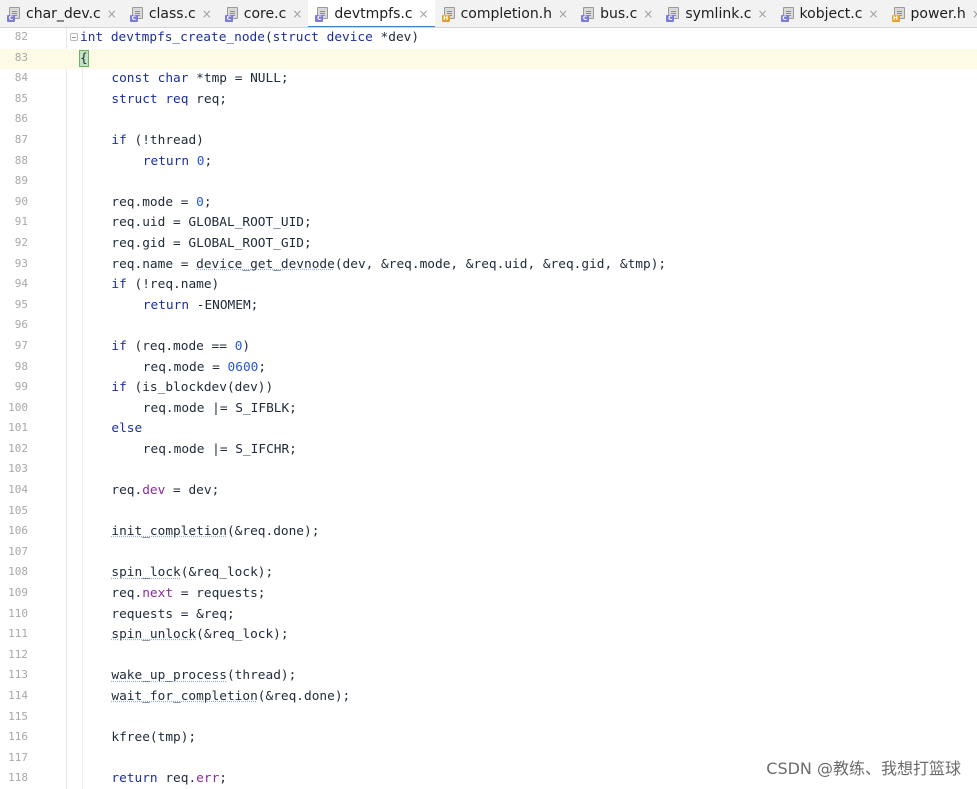  What do you see at coordinates (220, 409) in the screenshot?
I see `code-text: req.mode |= S_IFBLK;` at bounding box center [220, 409].